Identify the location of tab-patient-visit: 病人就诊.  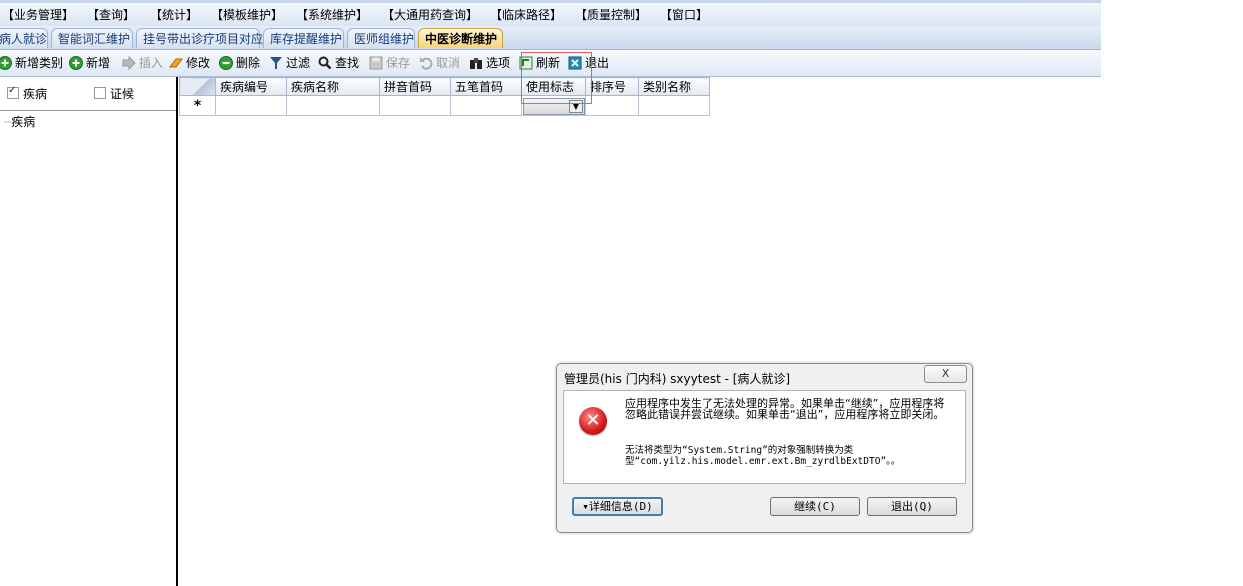
(24, 38).